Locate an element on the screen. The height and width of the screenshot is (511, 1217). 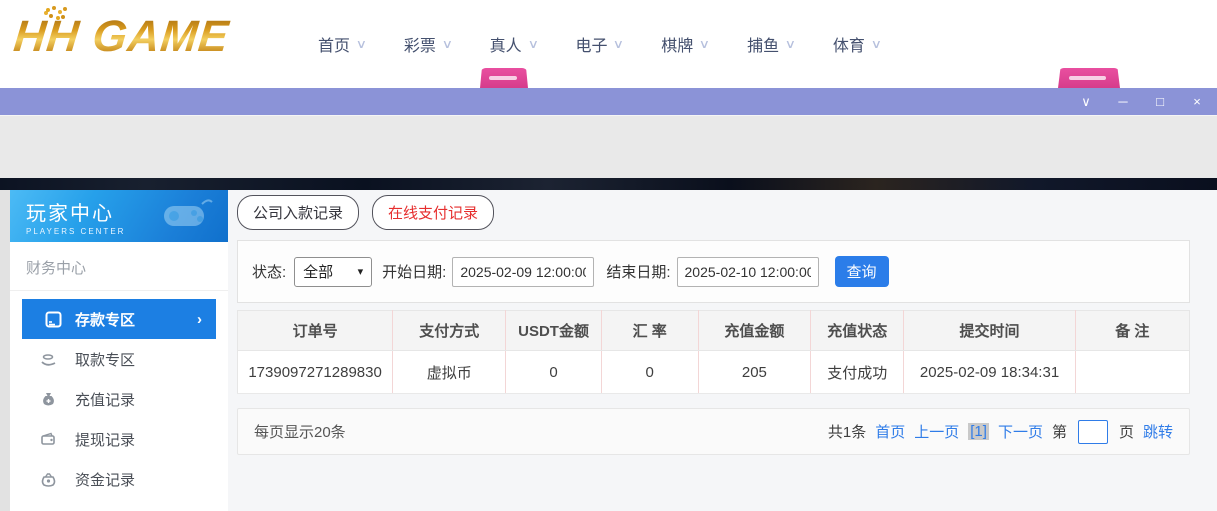
sidebar-item-withdrawal-records: 提现记录 is located at coordinates (119, 439).